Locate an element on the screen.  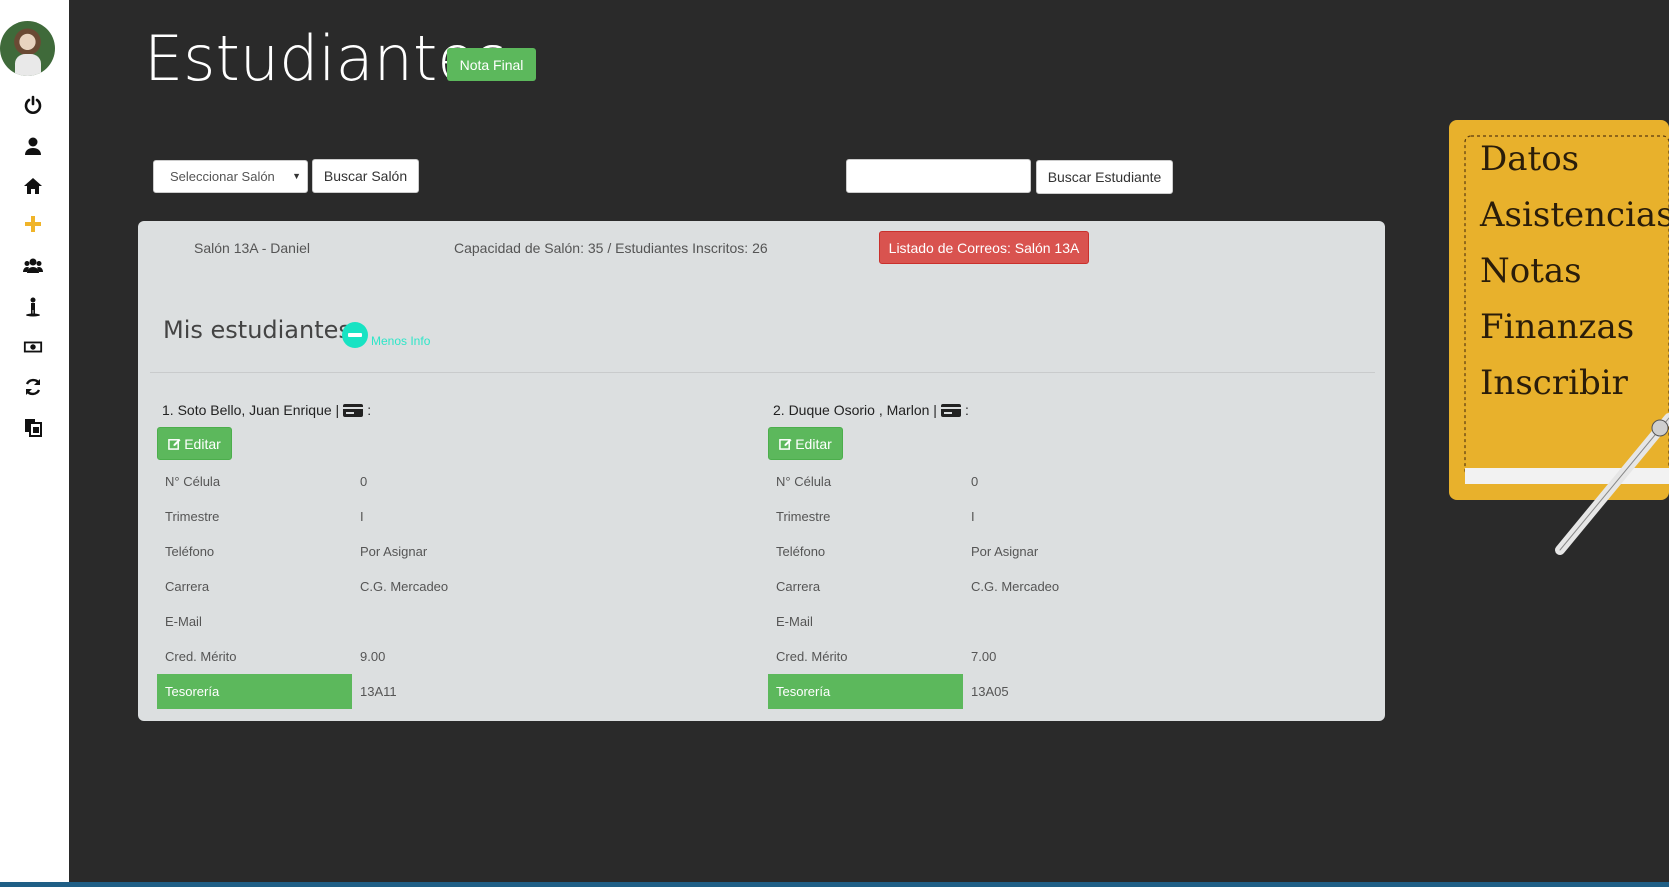
student-name-row: 1. Soto Bello, Juan Enrique | : is located at coordinates (449, 410).